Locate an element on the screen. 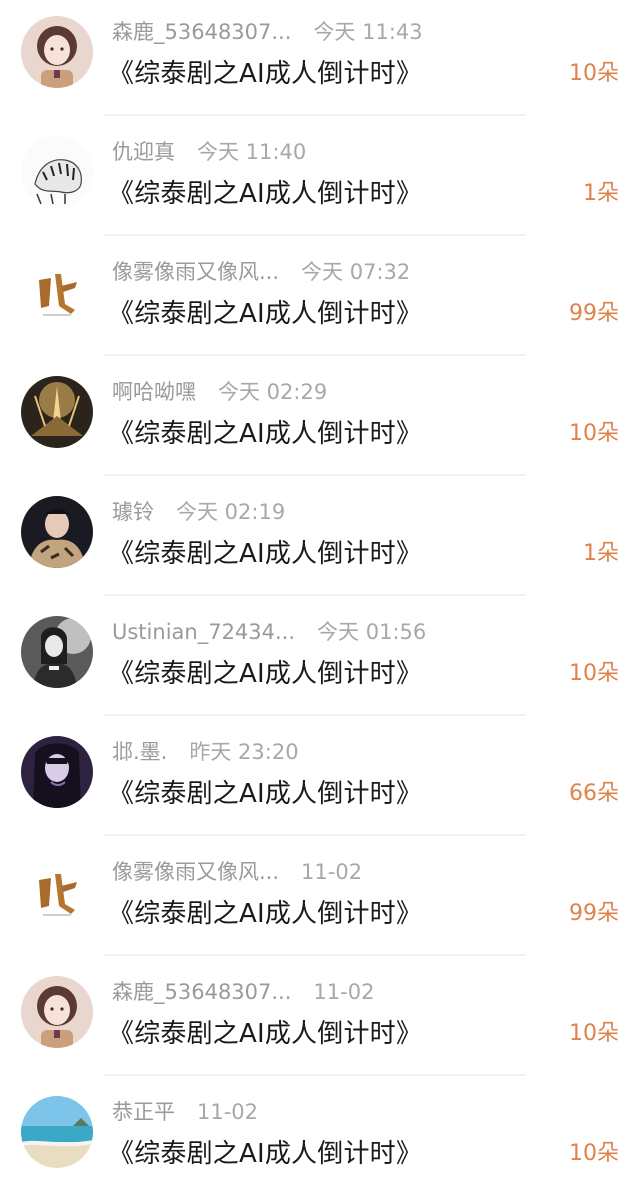  list-item: 森鹿_53648307... 11-02 《综泰剧之AI成人倒计时》 10朵 is located at coordinates (320, 1020).